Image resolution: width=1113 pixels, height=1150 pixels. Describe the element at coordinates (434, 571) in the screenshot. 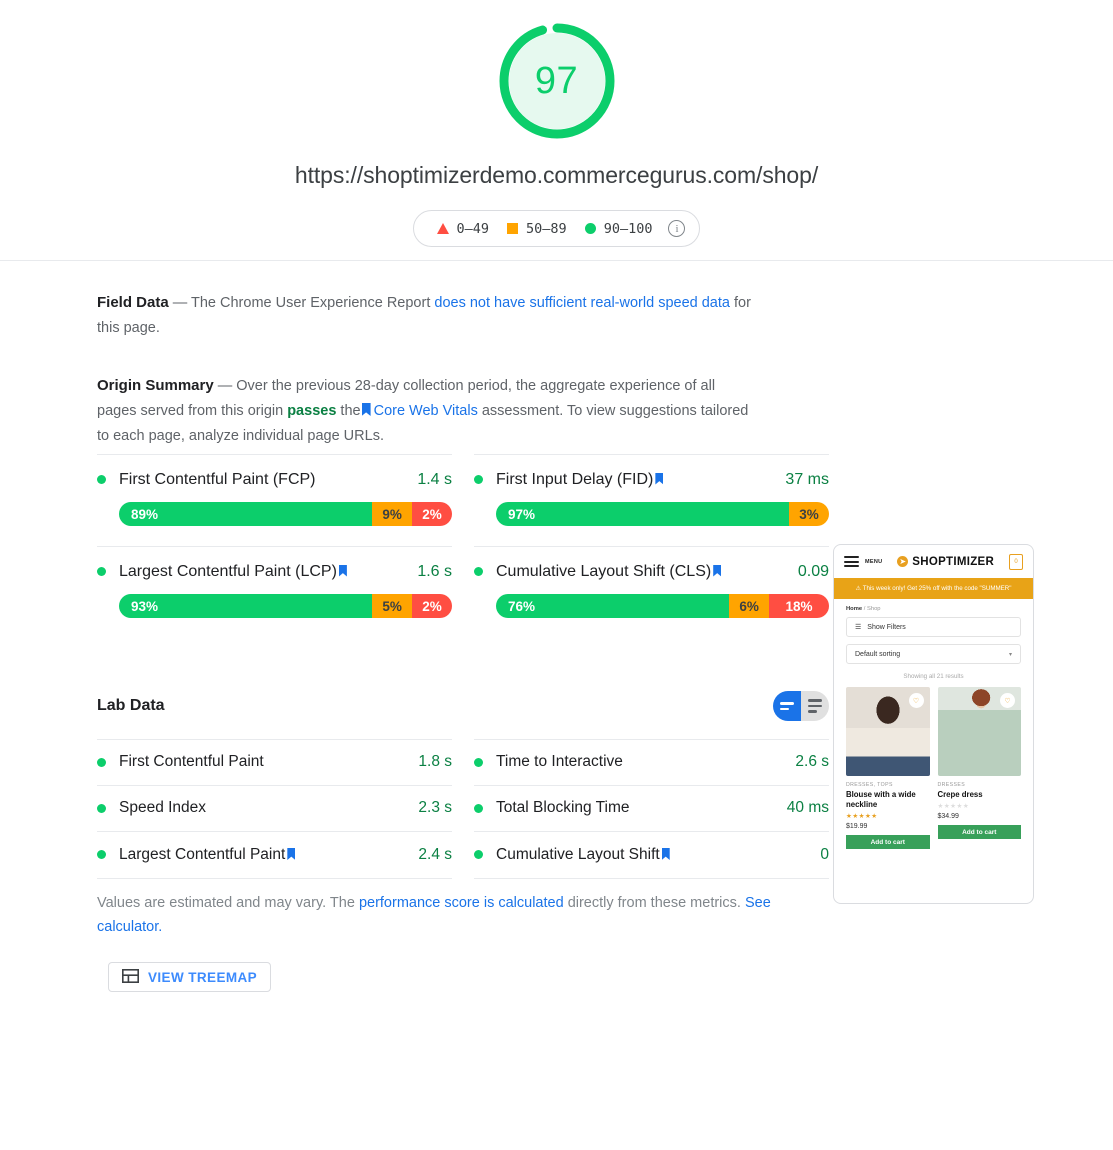

I see `field-metric-value: 1.6 s` at that location.